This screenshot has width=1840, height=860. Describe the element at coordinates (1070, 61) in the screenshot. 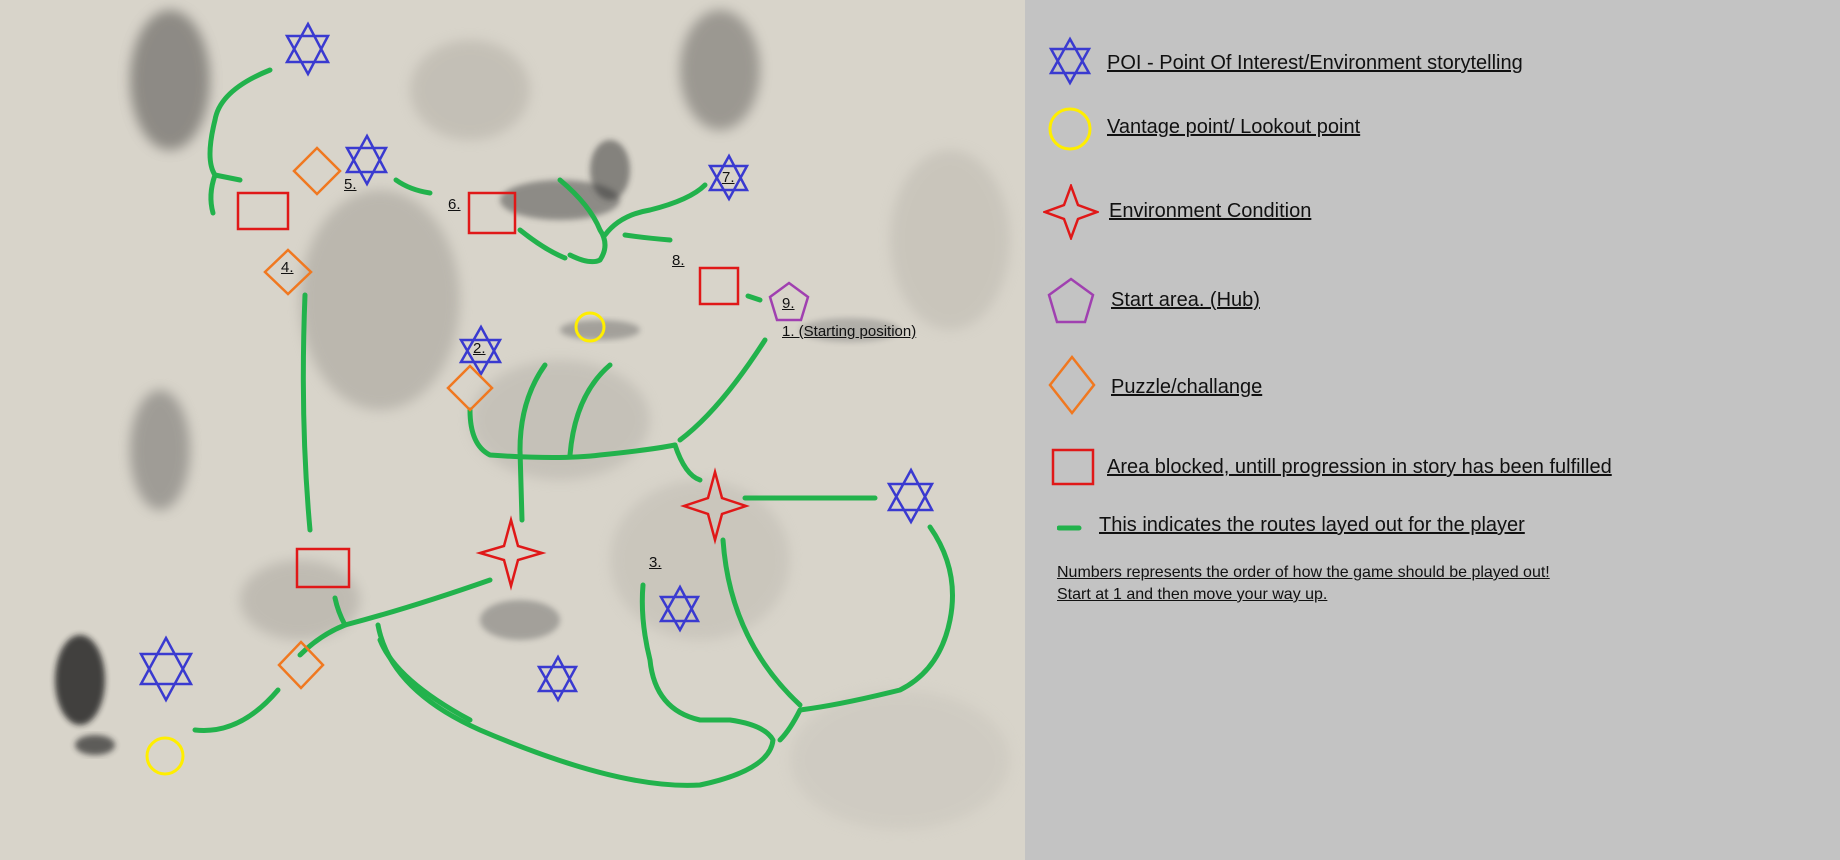

I see `poi-star-icon` at that location.